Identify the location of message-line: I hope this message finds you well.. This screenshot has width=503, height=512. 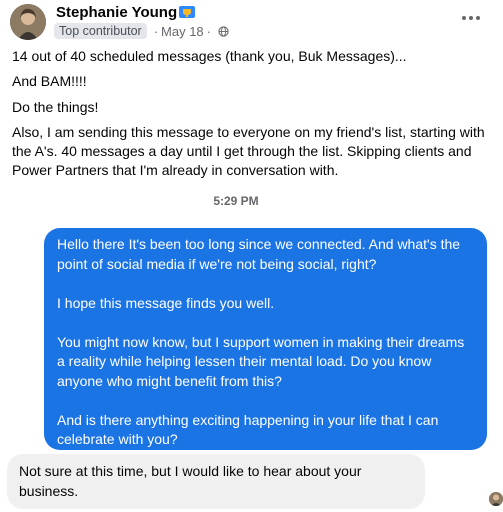
(166, 302).